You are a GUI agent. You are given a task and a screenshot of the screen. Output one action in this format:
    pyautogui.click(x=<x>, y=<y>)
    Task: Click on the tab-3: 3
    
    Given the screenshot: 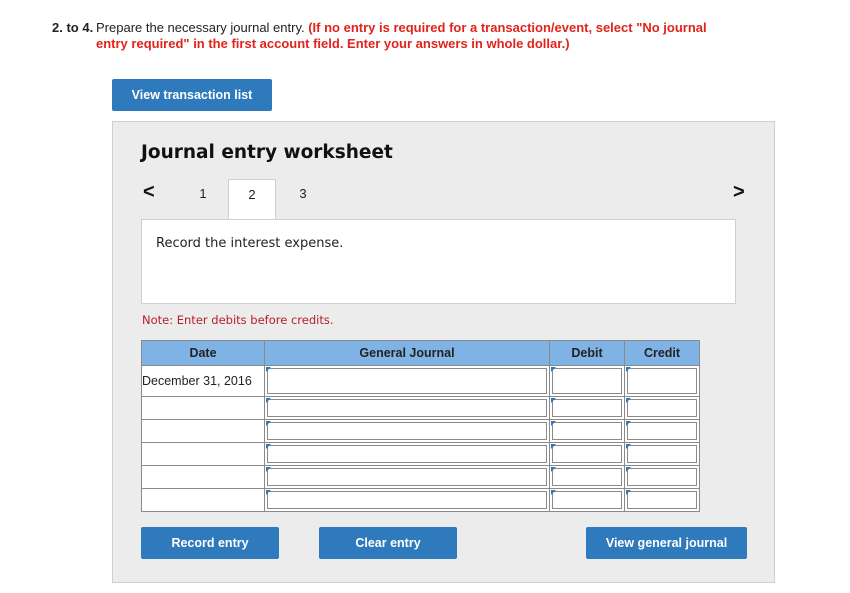 What is the action you would take?
    pyautogui.click(x=303, y=199)
    